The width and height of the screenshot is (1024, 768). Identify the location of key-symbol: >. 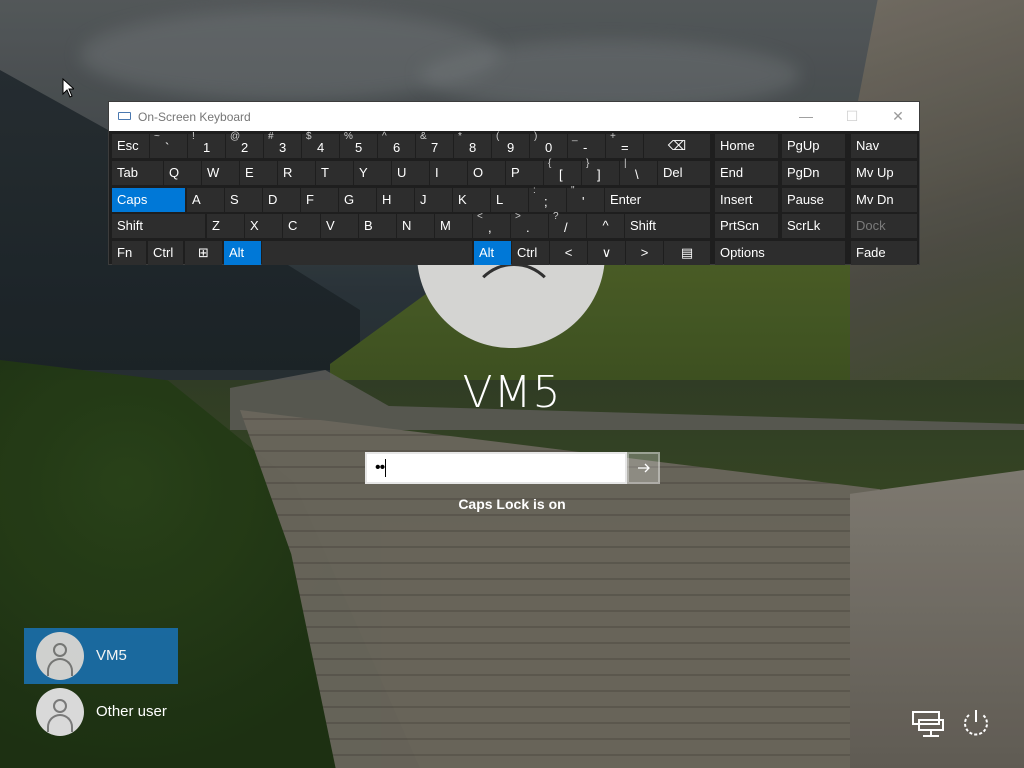
(644, 253).